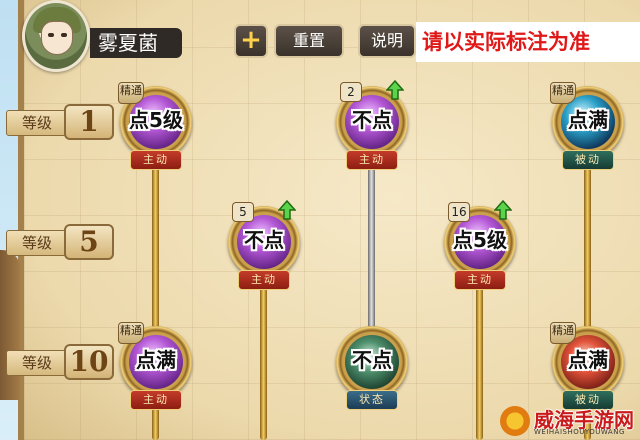 The image size is (640, 440). I want to click on site-logo-icon, so click(515, 421).